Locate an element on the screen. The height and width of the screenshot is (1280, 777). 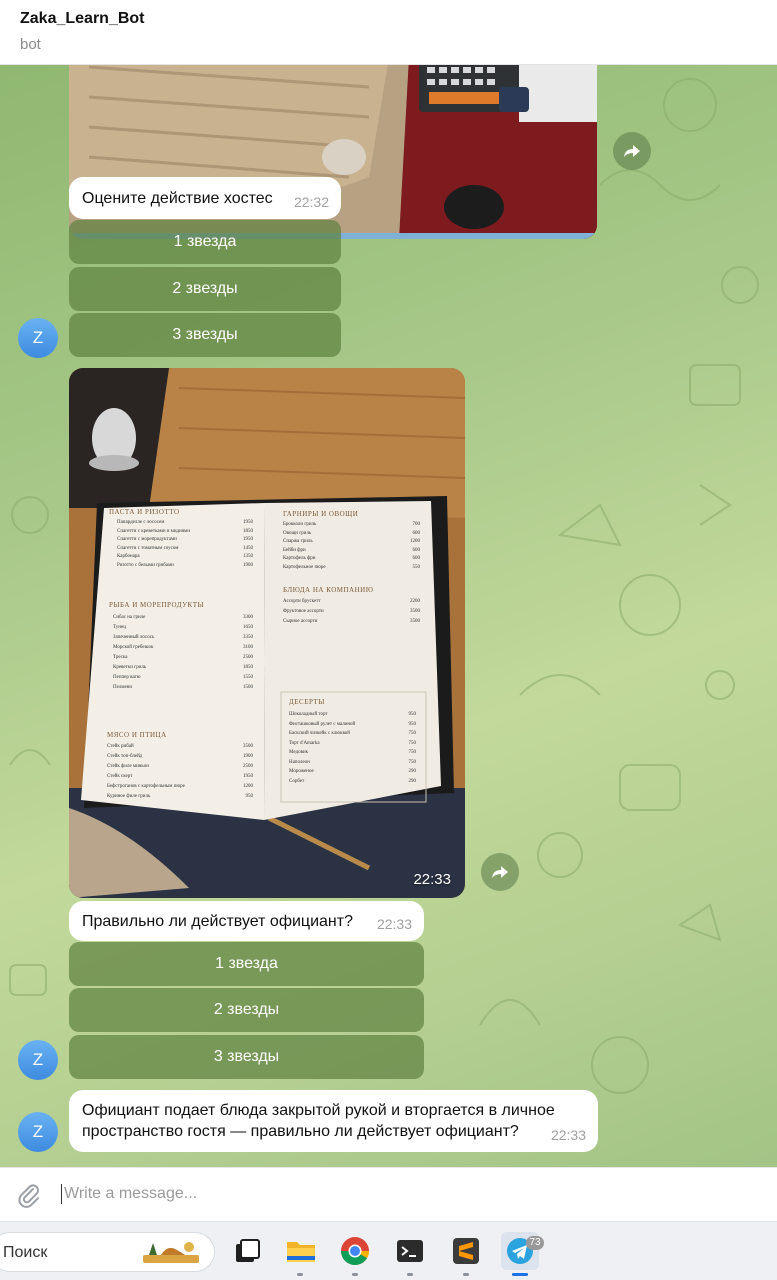
taskbar-app-sublime is located at coordinates (466, 1251).